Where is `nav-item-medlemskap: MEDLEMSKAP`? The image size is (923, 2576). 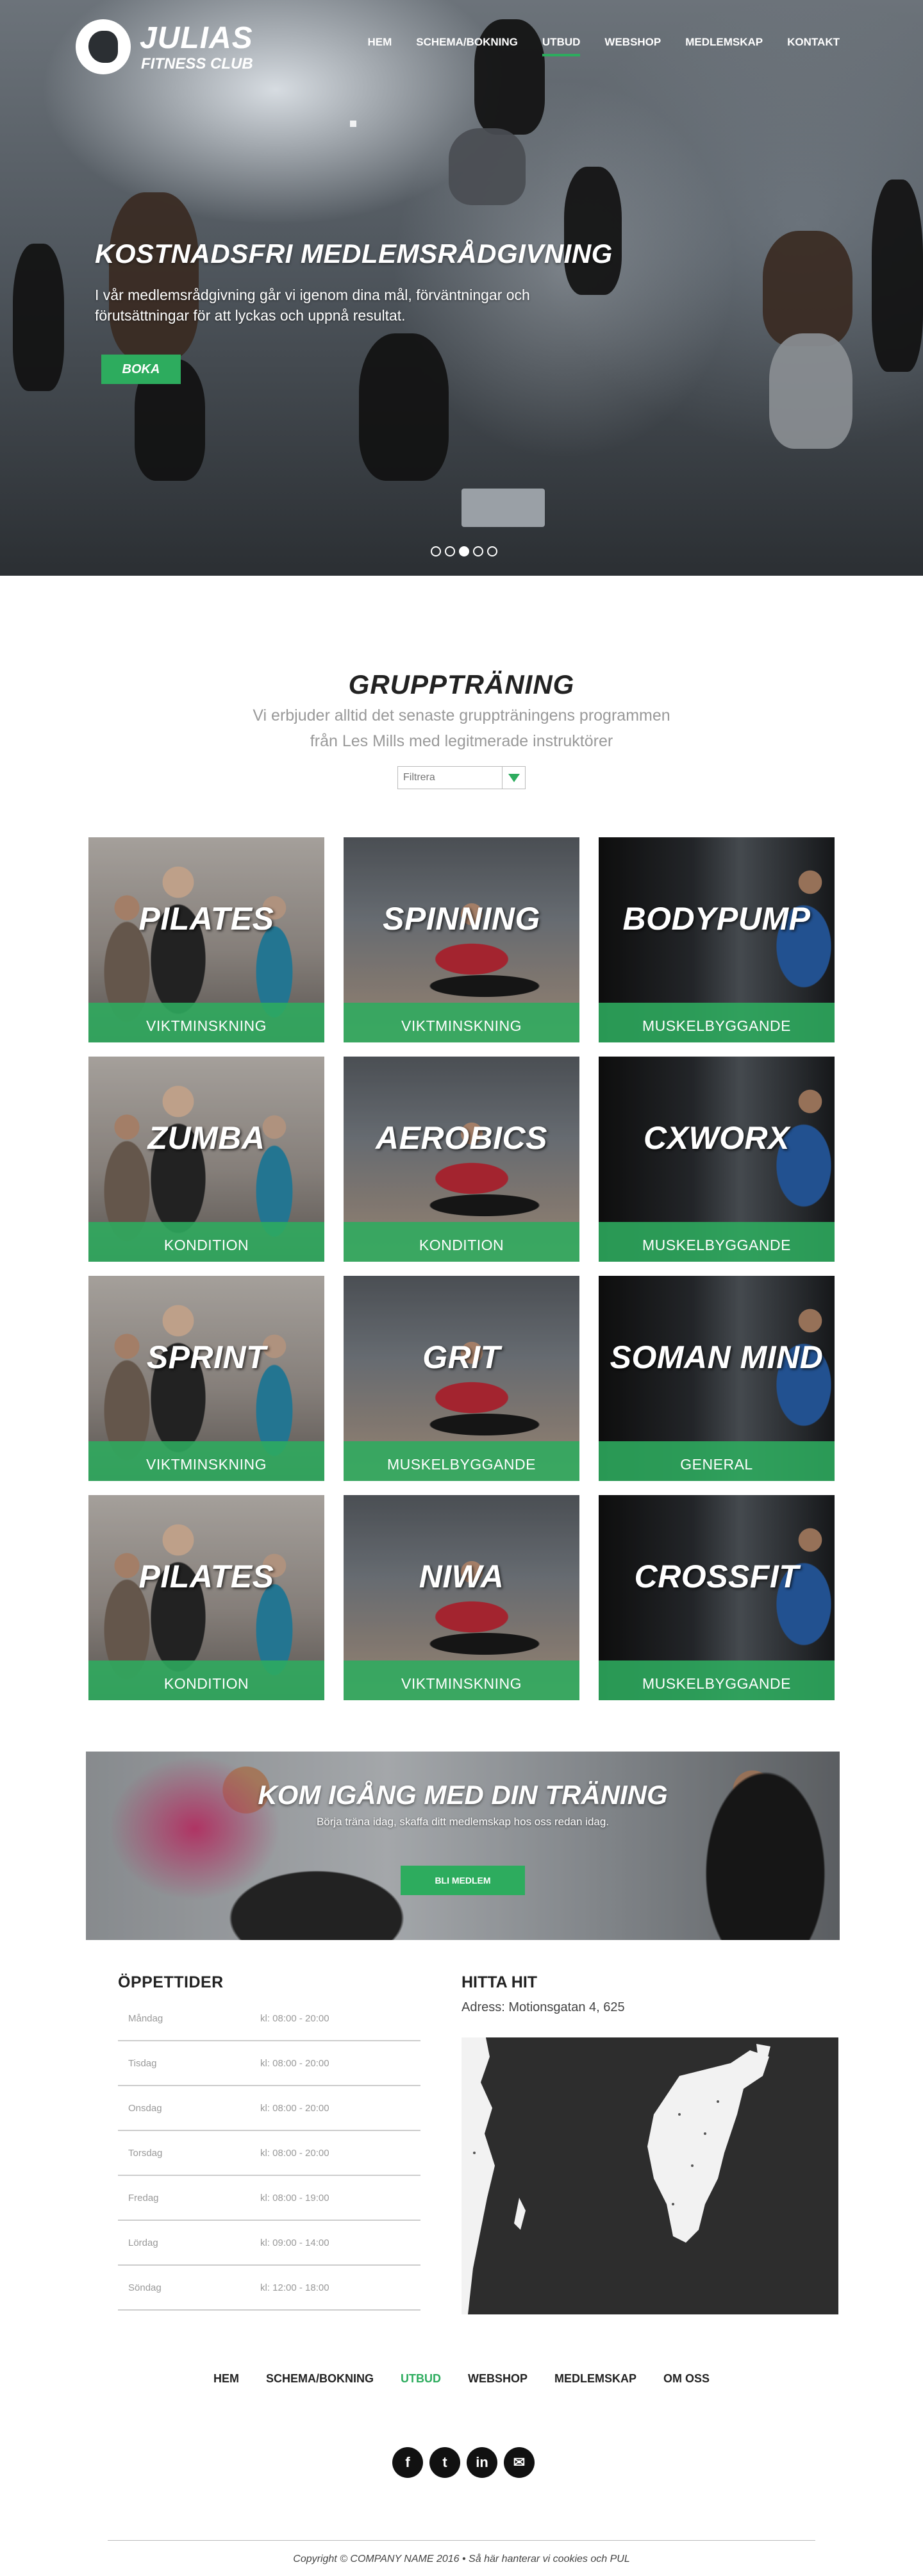 nav-item-medlemskap: MEDLEMSKAP is located at coordinates (724, 42).